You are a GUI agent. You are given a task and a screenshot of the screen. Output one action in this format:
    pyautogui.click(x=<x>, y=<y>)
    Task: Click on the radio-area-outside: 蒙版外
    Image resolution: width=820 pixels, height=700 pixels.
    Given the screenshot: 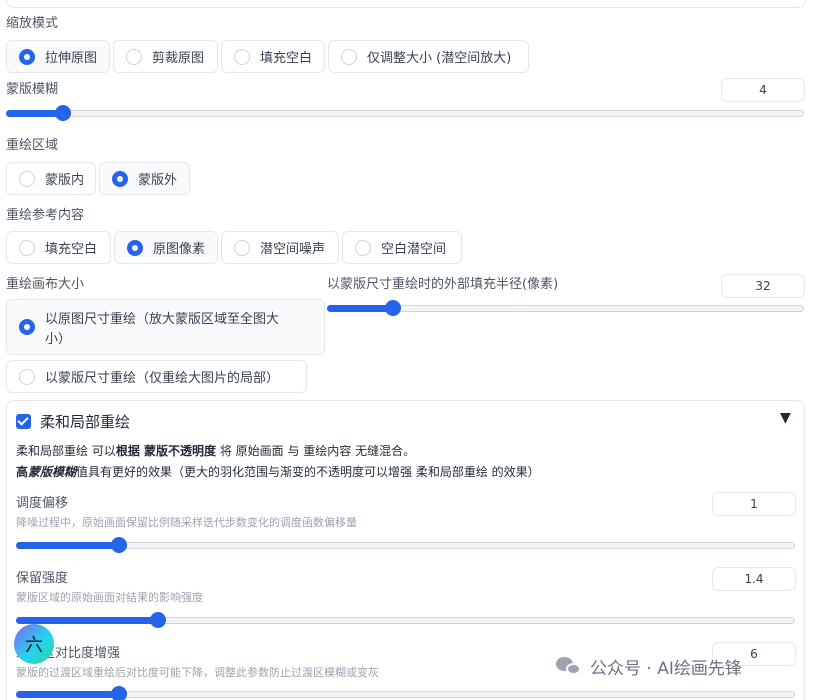 What is the action you would take?
    pyautogui.click(x=144, y=178)
    